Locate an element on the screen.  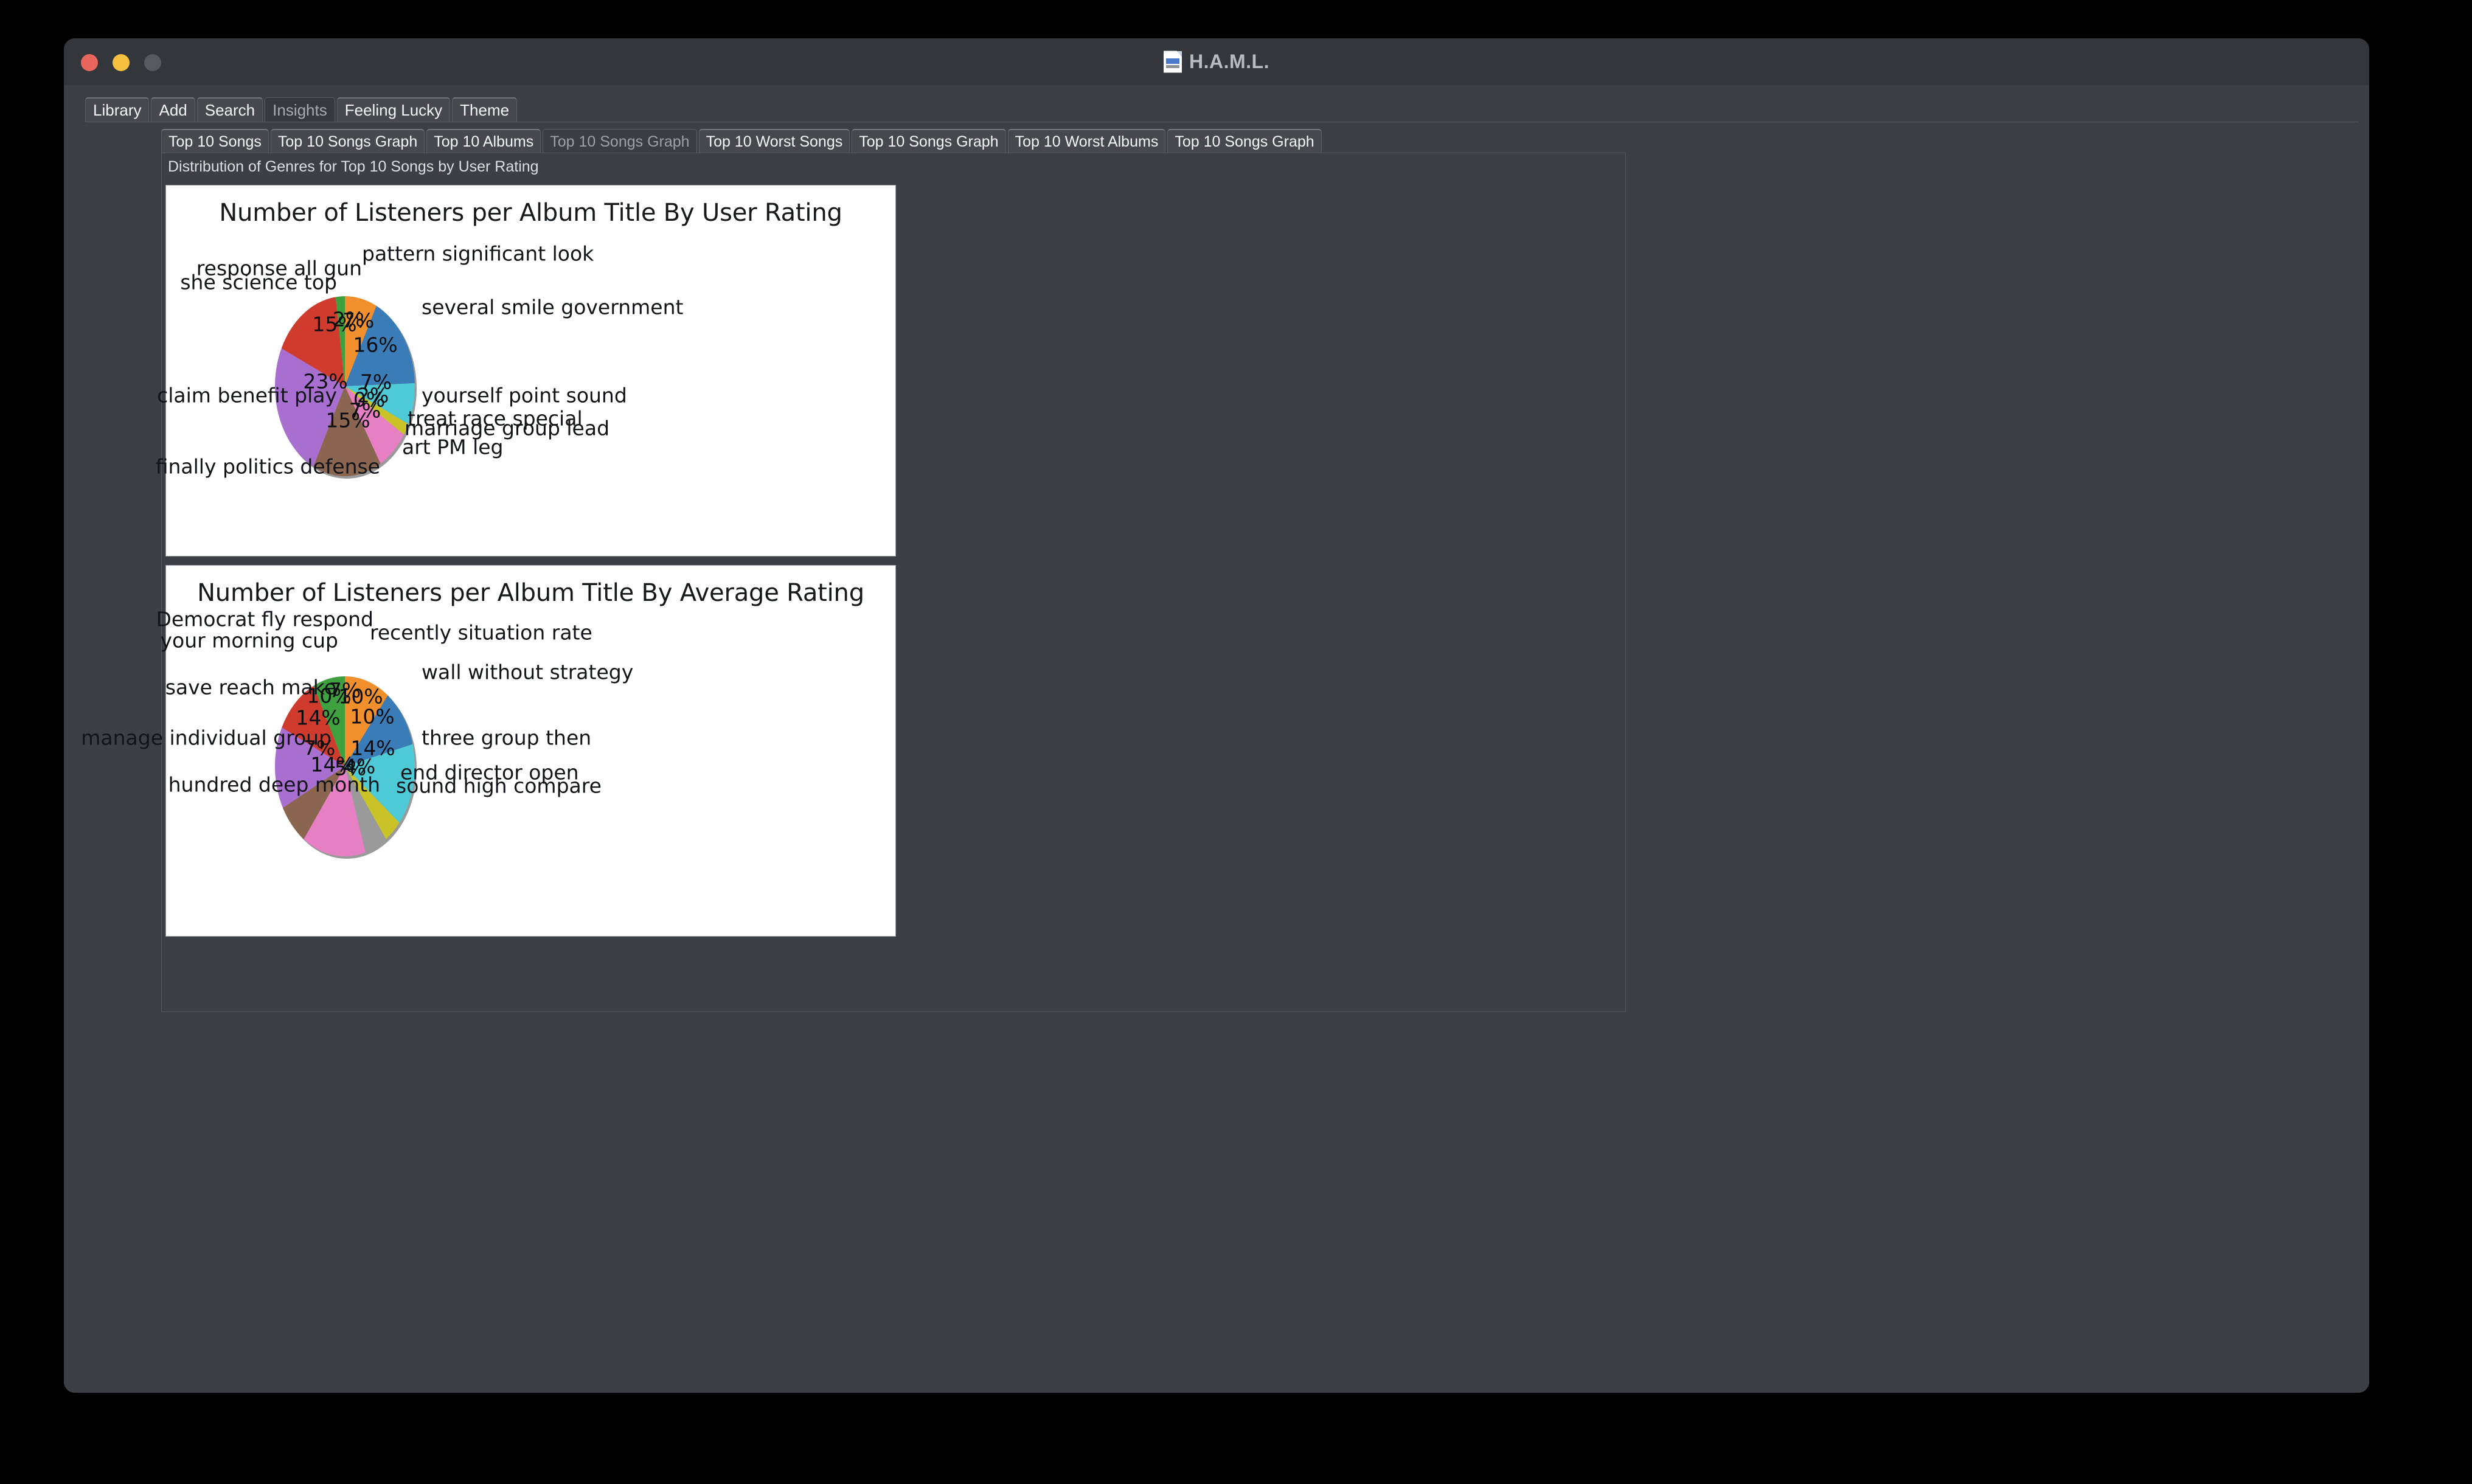
pie-slice-label: several smile government is located at coordinates (553, 307).